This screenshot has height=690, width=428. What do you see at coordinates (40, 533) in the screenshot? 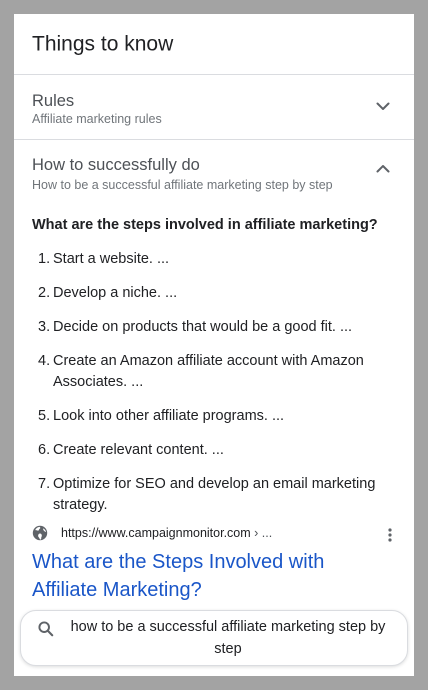
I see `globe-icon` at bounding box center [40, 533].